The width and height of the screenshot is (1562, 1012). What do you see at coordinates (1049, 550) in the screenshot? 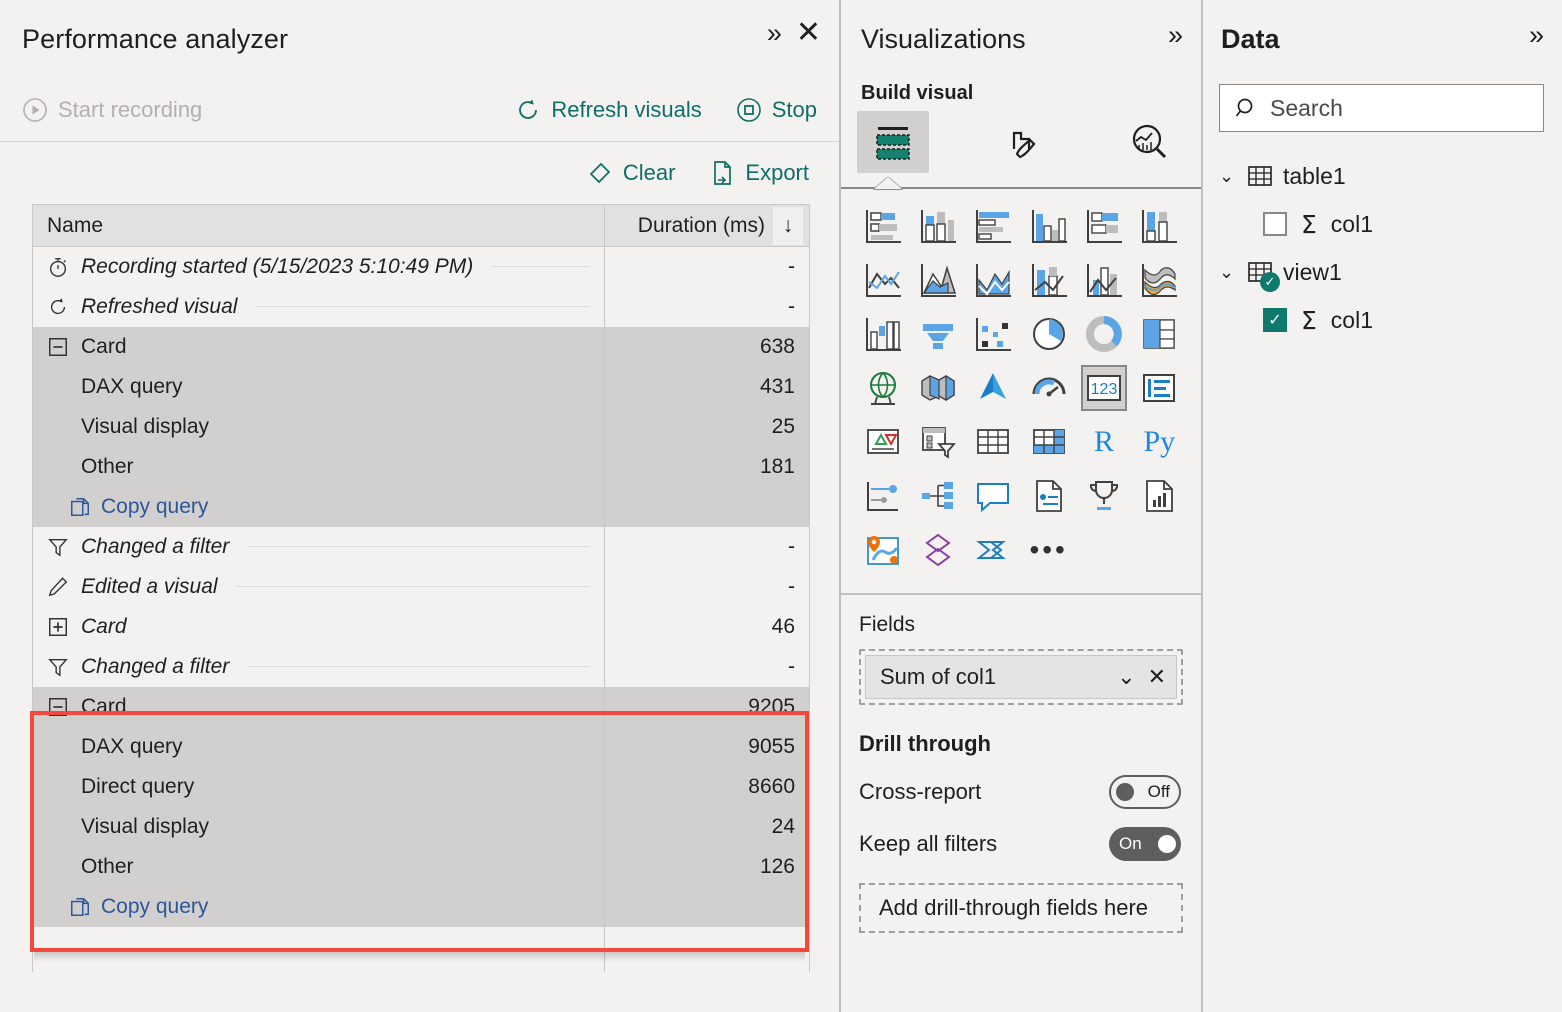
I see `more-options-icon: •••` at bounding box center [1049, 550].